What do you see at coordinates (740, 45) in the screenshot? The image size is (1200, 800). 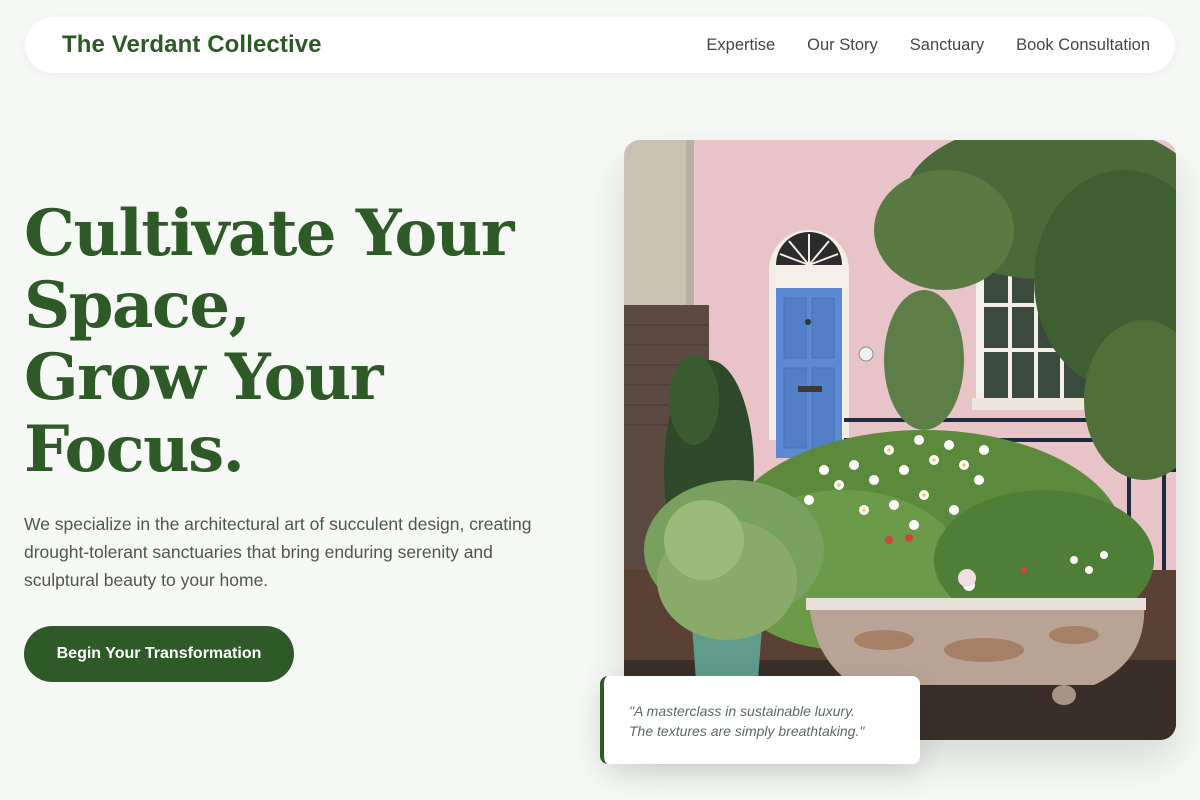 I see `nav-link-expertise: Expertise` at bounding box center [740, 45].